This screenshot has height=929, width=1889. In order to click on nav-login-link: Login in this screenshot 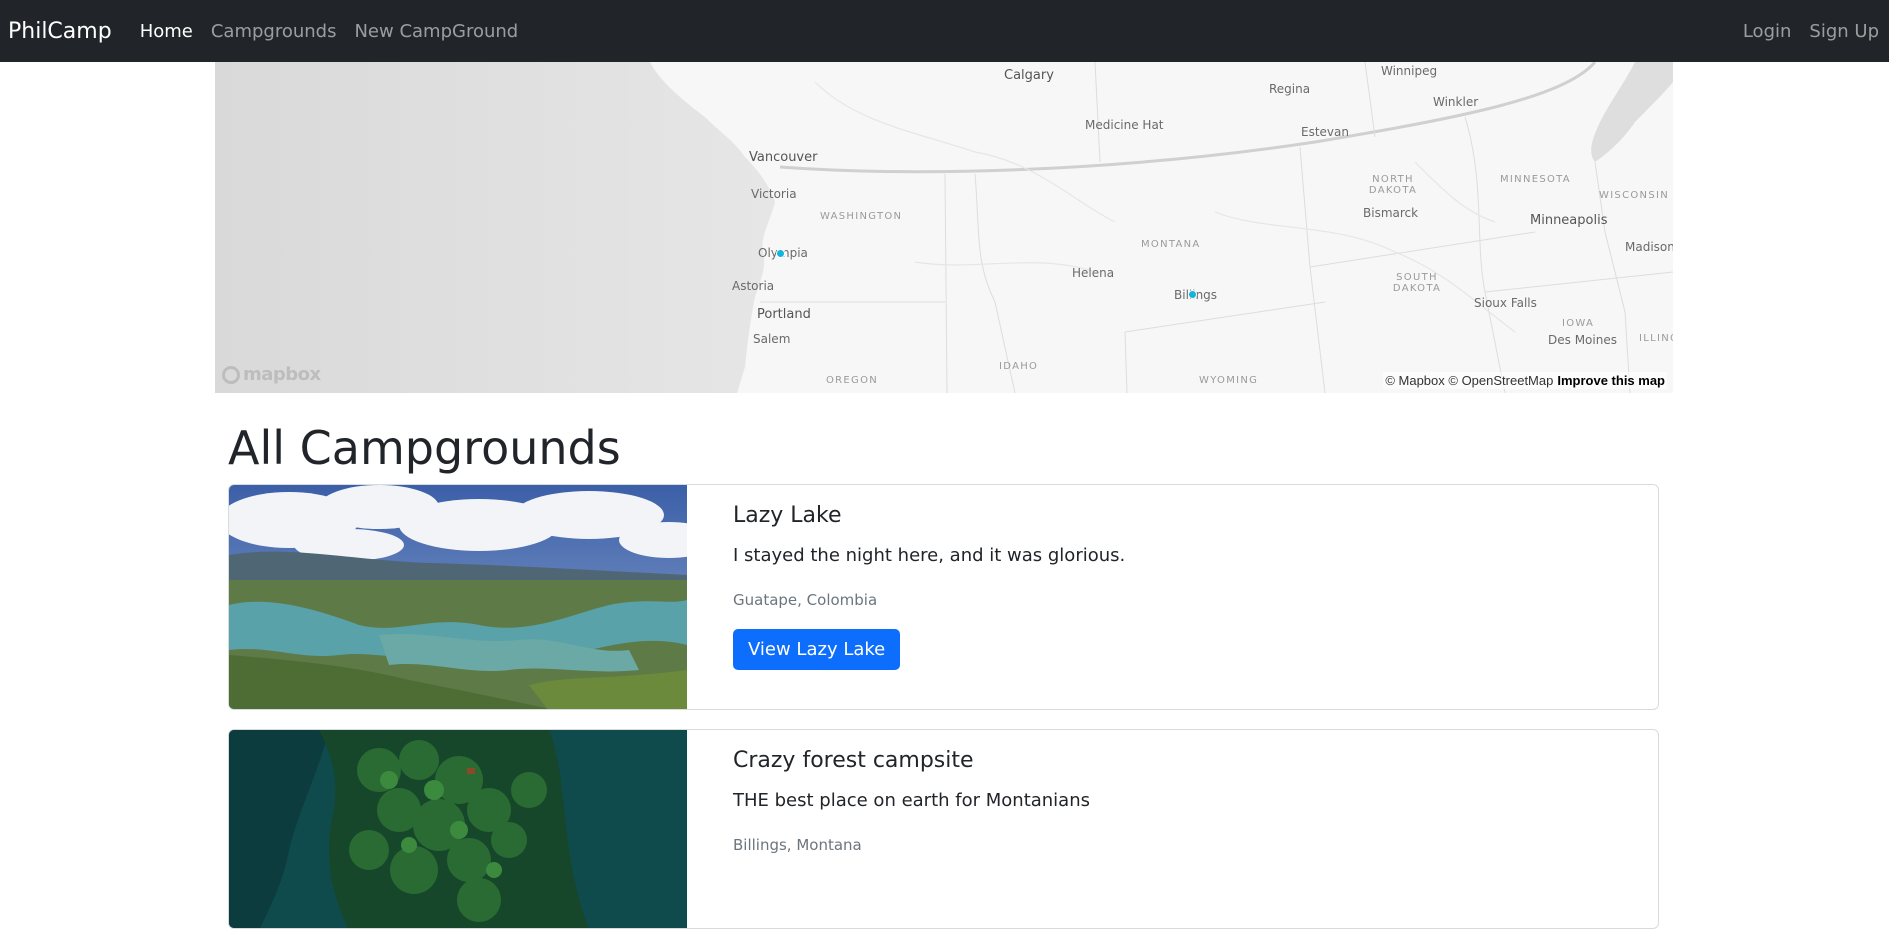, I will do `click(1767, 31)`.